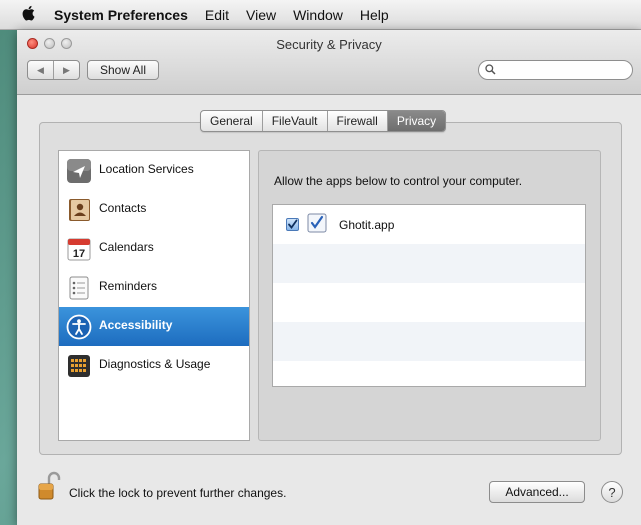  What do you see at coordinates (294, 121) in the screenshot?
I see `tab-filevault: FileVault` at bounding box center [294, 121].